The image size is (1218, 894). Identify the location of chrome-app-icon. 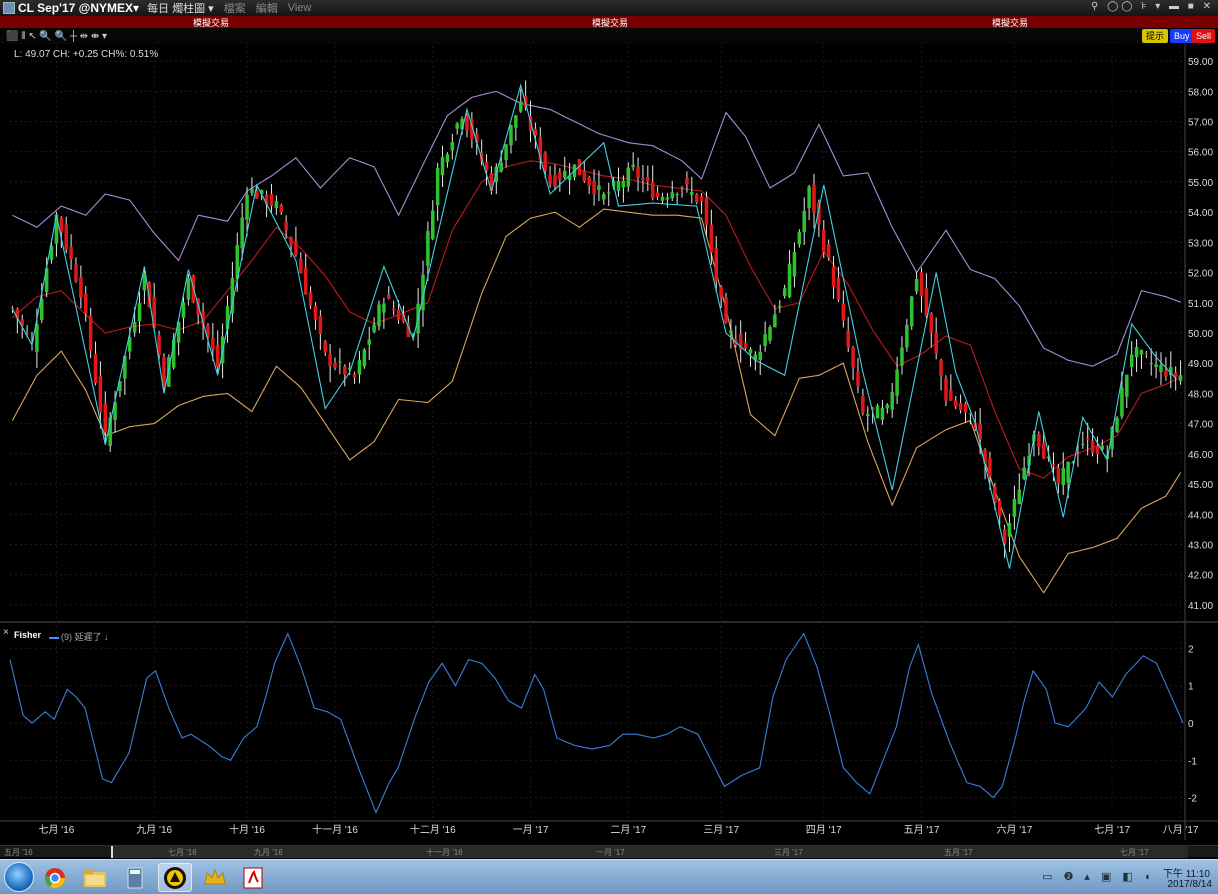
(55, 877).